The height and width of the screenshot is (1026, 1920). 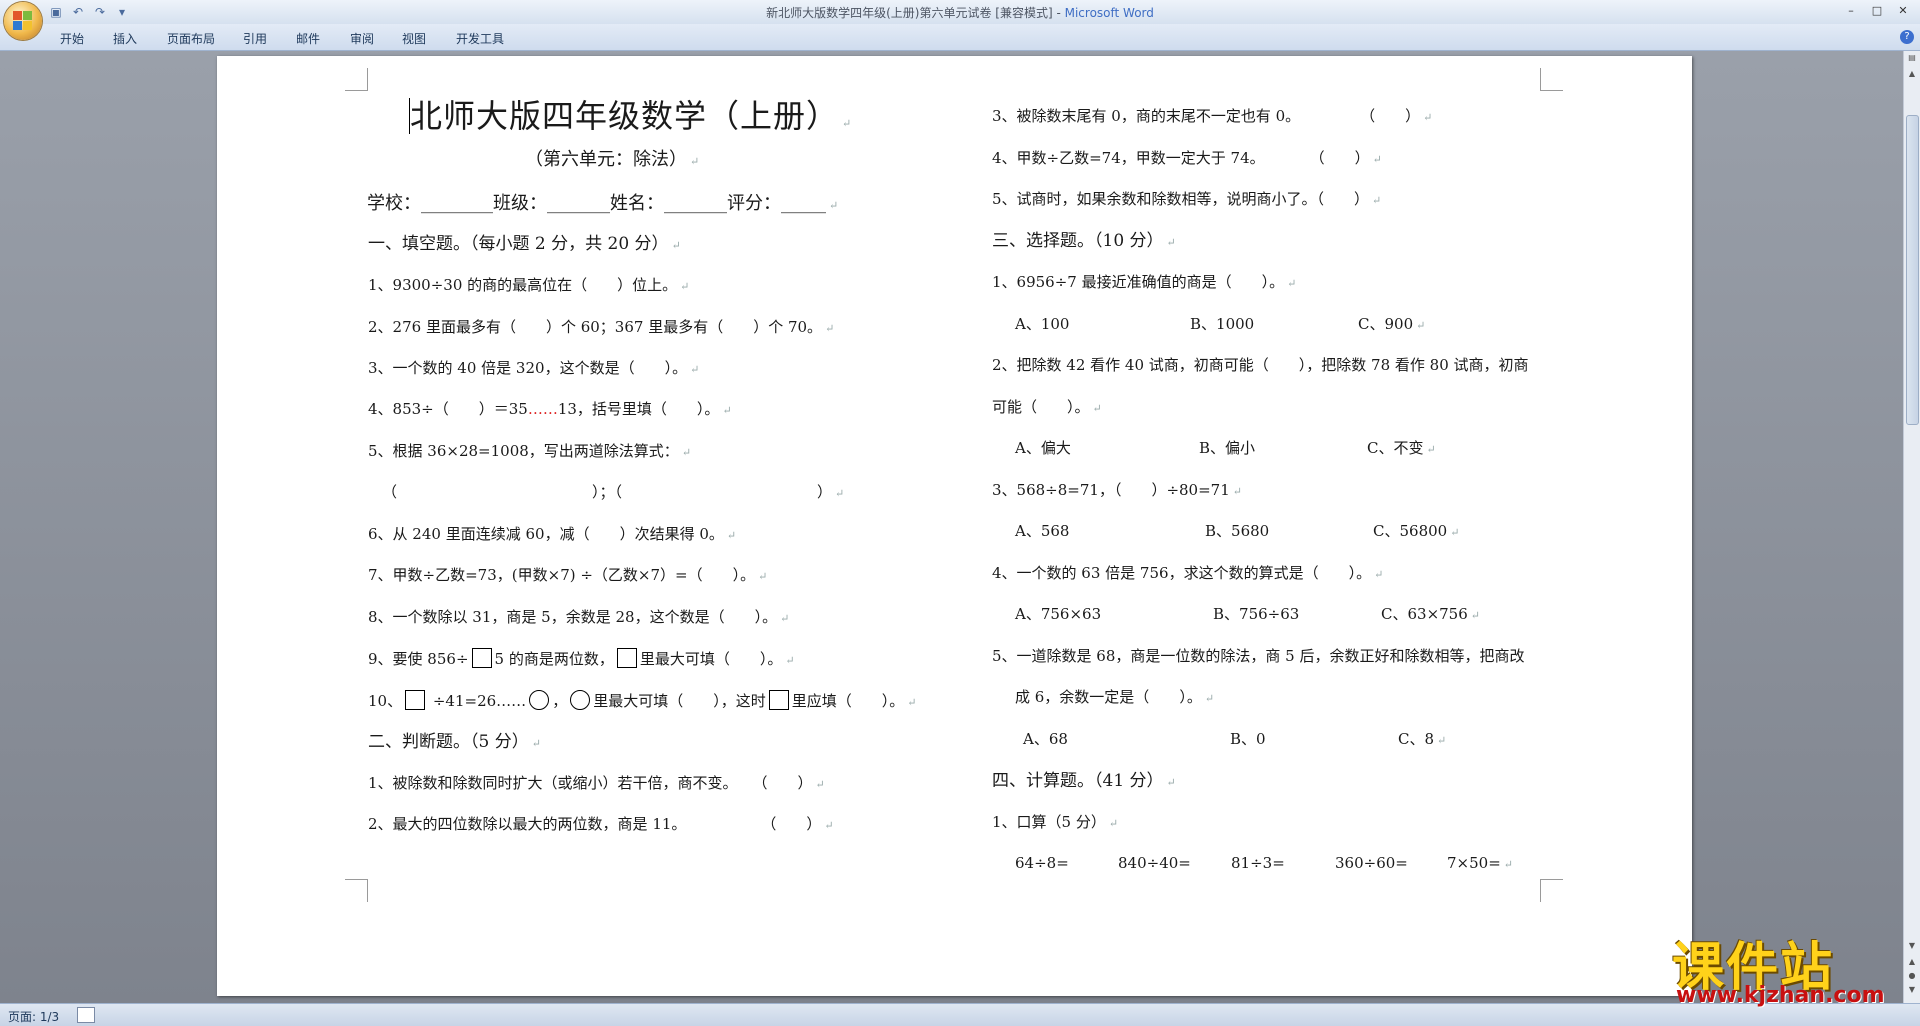 I want to click on document-title: 新北师大版数学四年级(上册)第六单元试卷 [兼容模式] -, so click(x=915, y=13).